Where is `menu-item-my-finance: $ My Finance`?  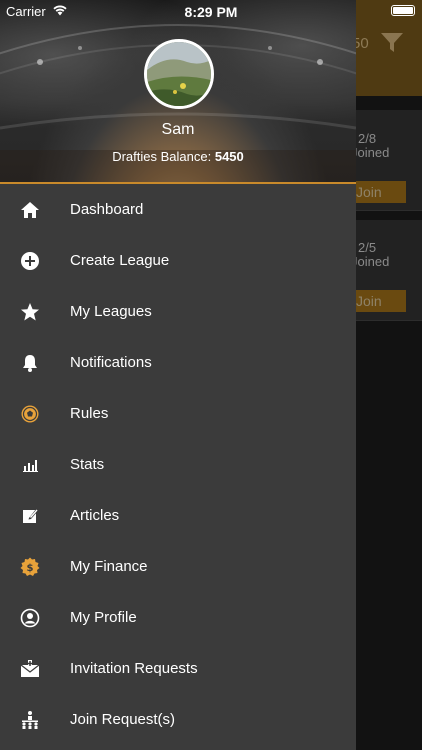
menu-item-my-finance: $ My Finance is located at coordinates (178, 566).